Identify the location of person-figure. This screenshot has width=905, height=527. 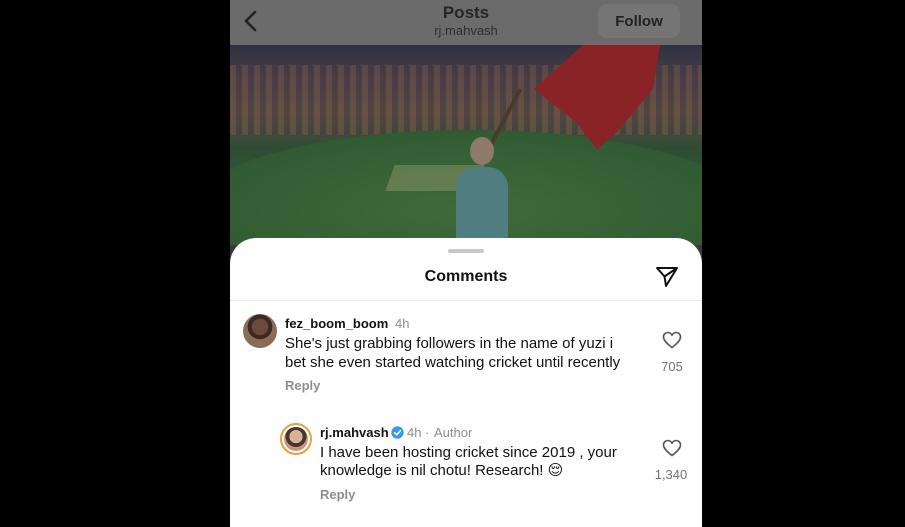
(482, 191).